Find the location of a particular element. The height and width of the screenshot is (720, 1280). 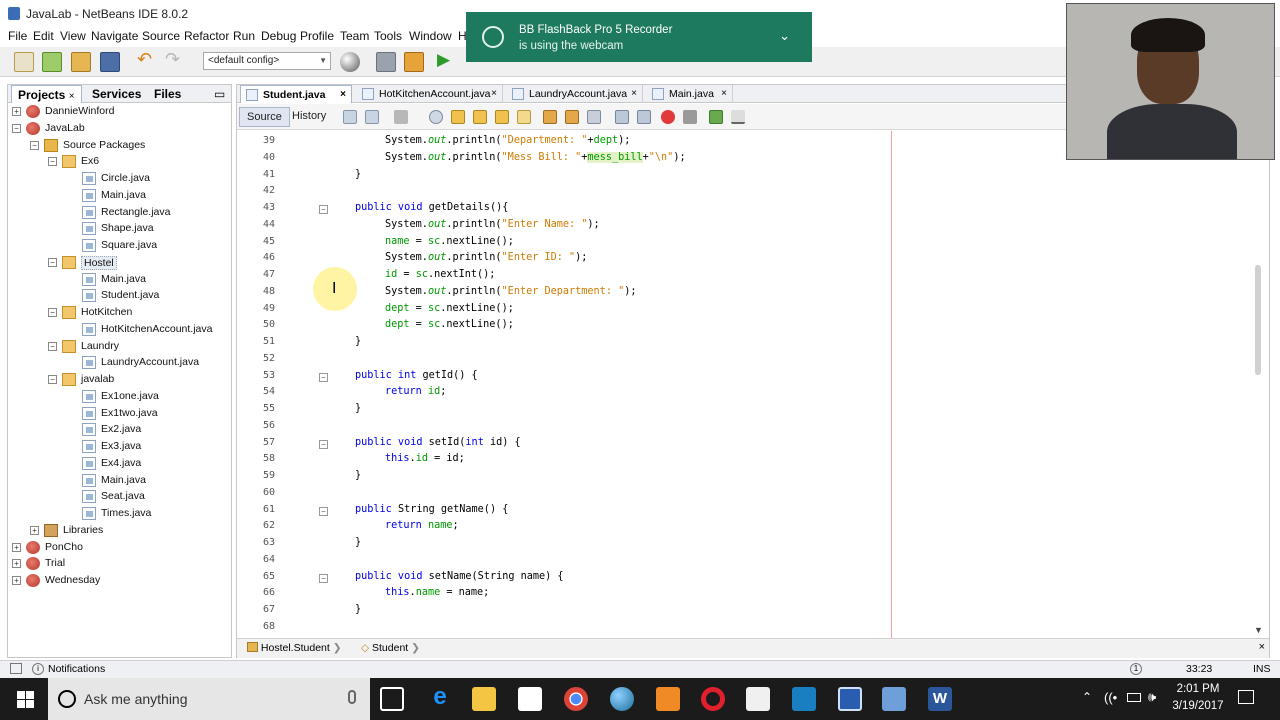

scrollbar-thumb is located at coordinates (1258, 320).